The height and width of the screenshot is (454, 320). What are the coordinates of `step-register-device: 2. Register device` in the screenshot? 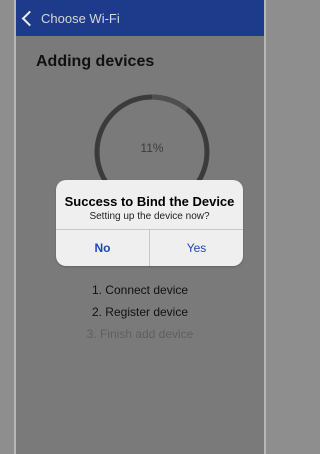 It's located at (140, 312).